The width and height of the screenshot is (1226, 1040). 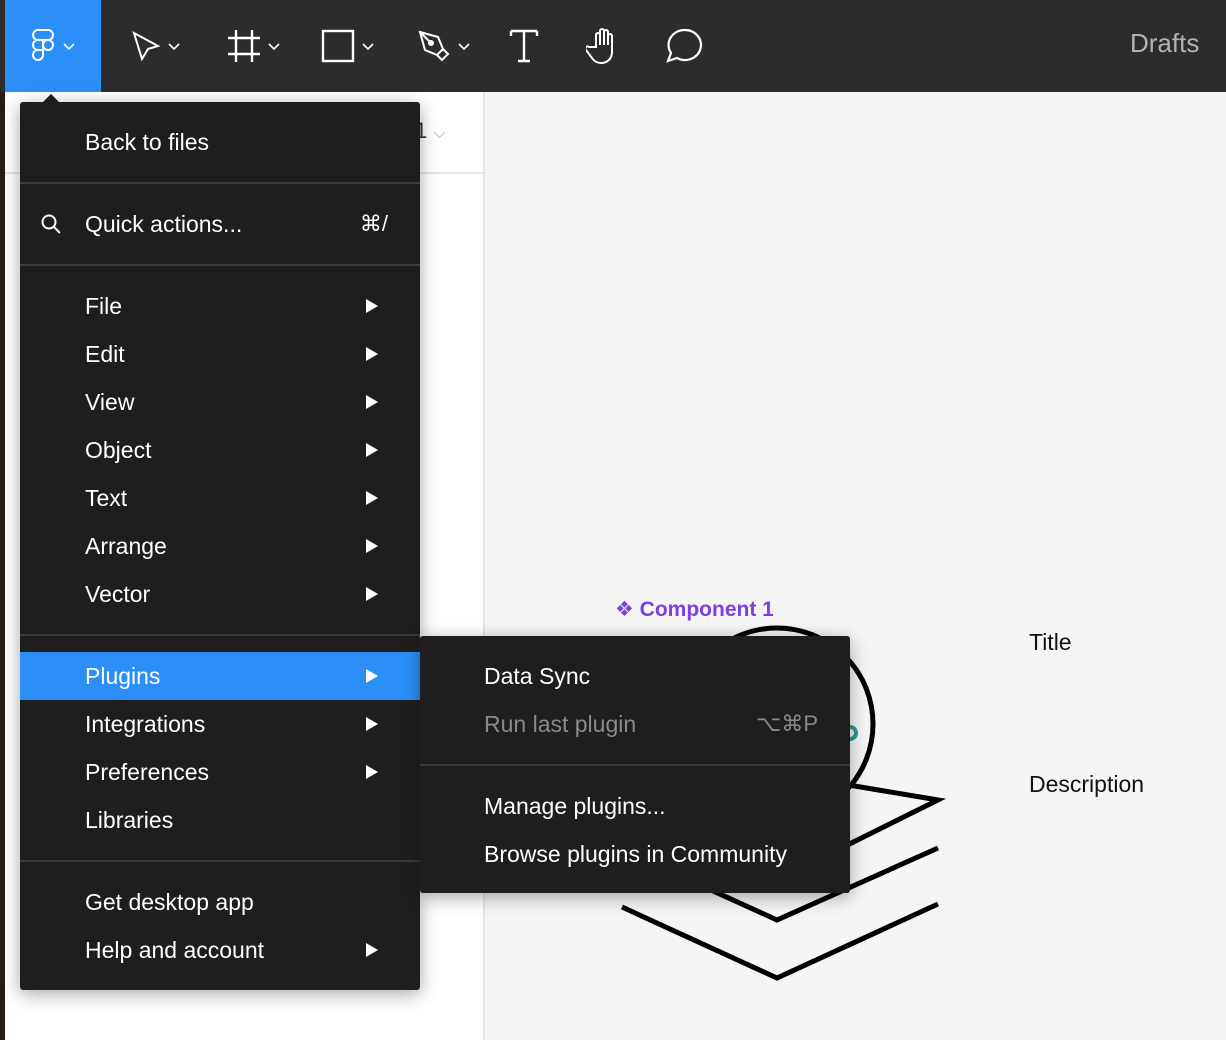 I want to click on menu-item-label: Data Sync, so click(x=537, y=675).